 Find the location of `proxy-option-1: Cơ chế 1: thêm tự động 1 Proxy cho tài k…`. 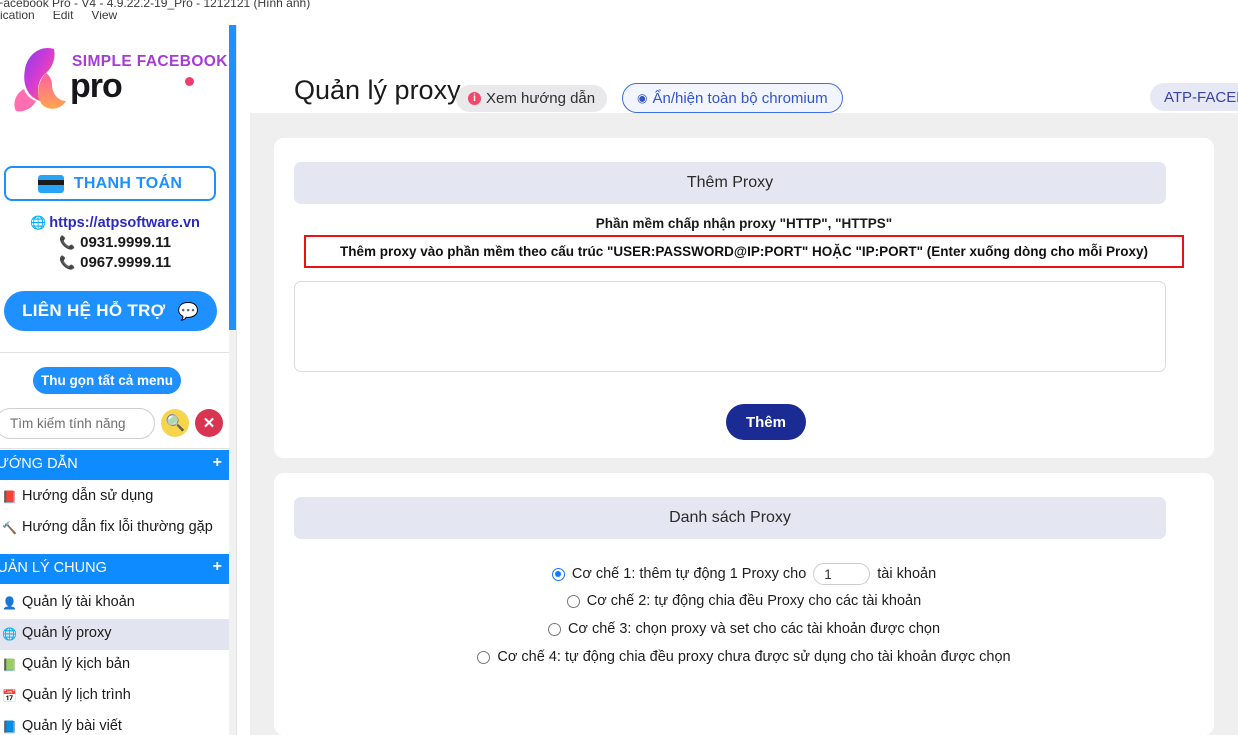

proxy-option-1: Cơ chế 1: thêm tự động 1 Proxy cho tài k… is located at coordinates (744, 574).